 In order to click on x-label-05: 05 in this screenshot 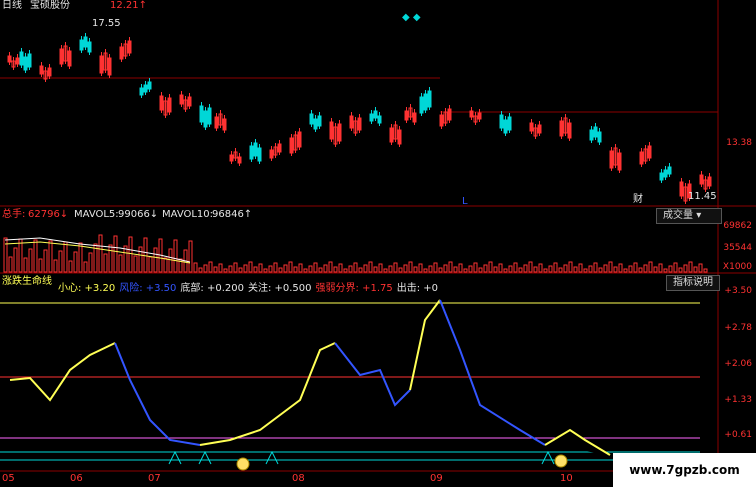, I will do `click(8, 478)`.